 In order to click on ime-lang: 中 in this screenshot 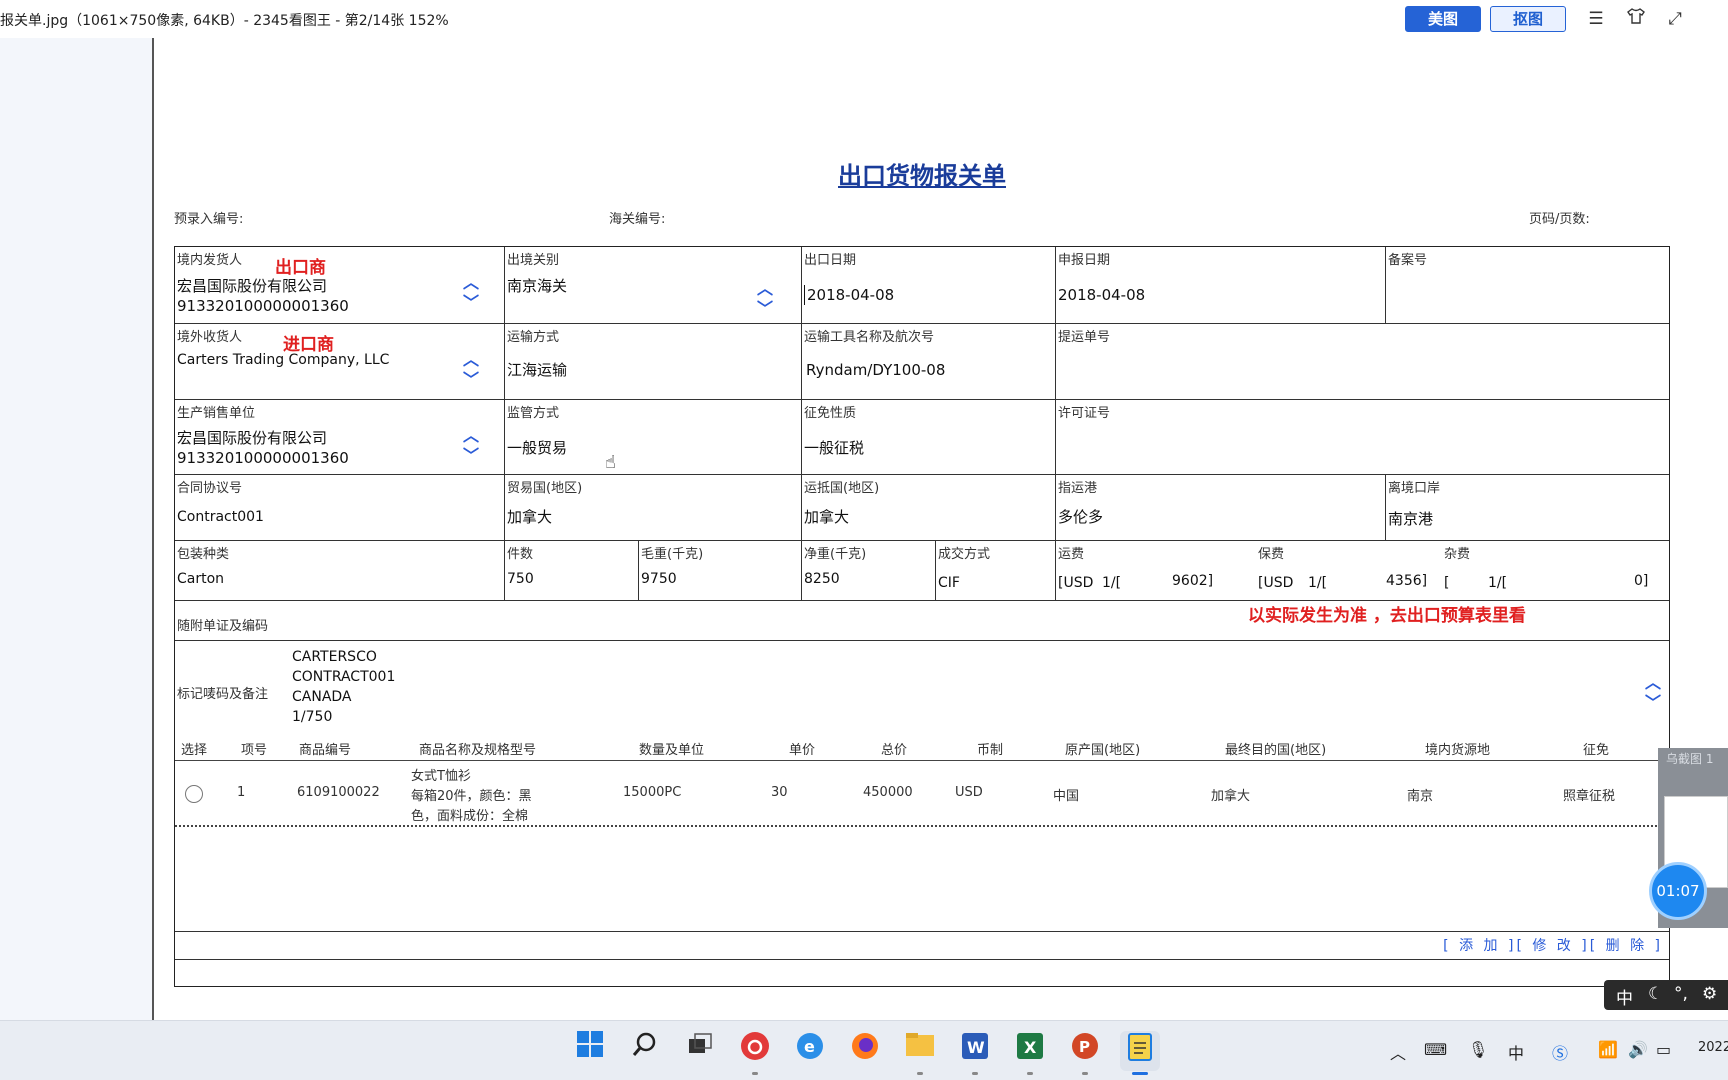, I will do `click(1624, 996)`.